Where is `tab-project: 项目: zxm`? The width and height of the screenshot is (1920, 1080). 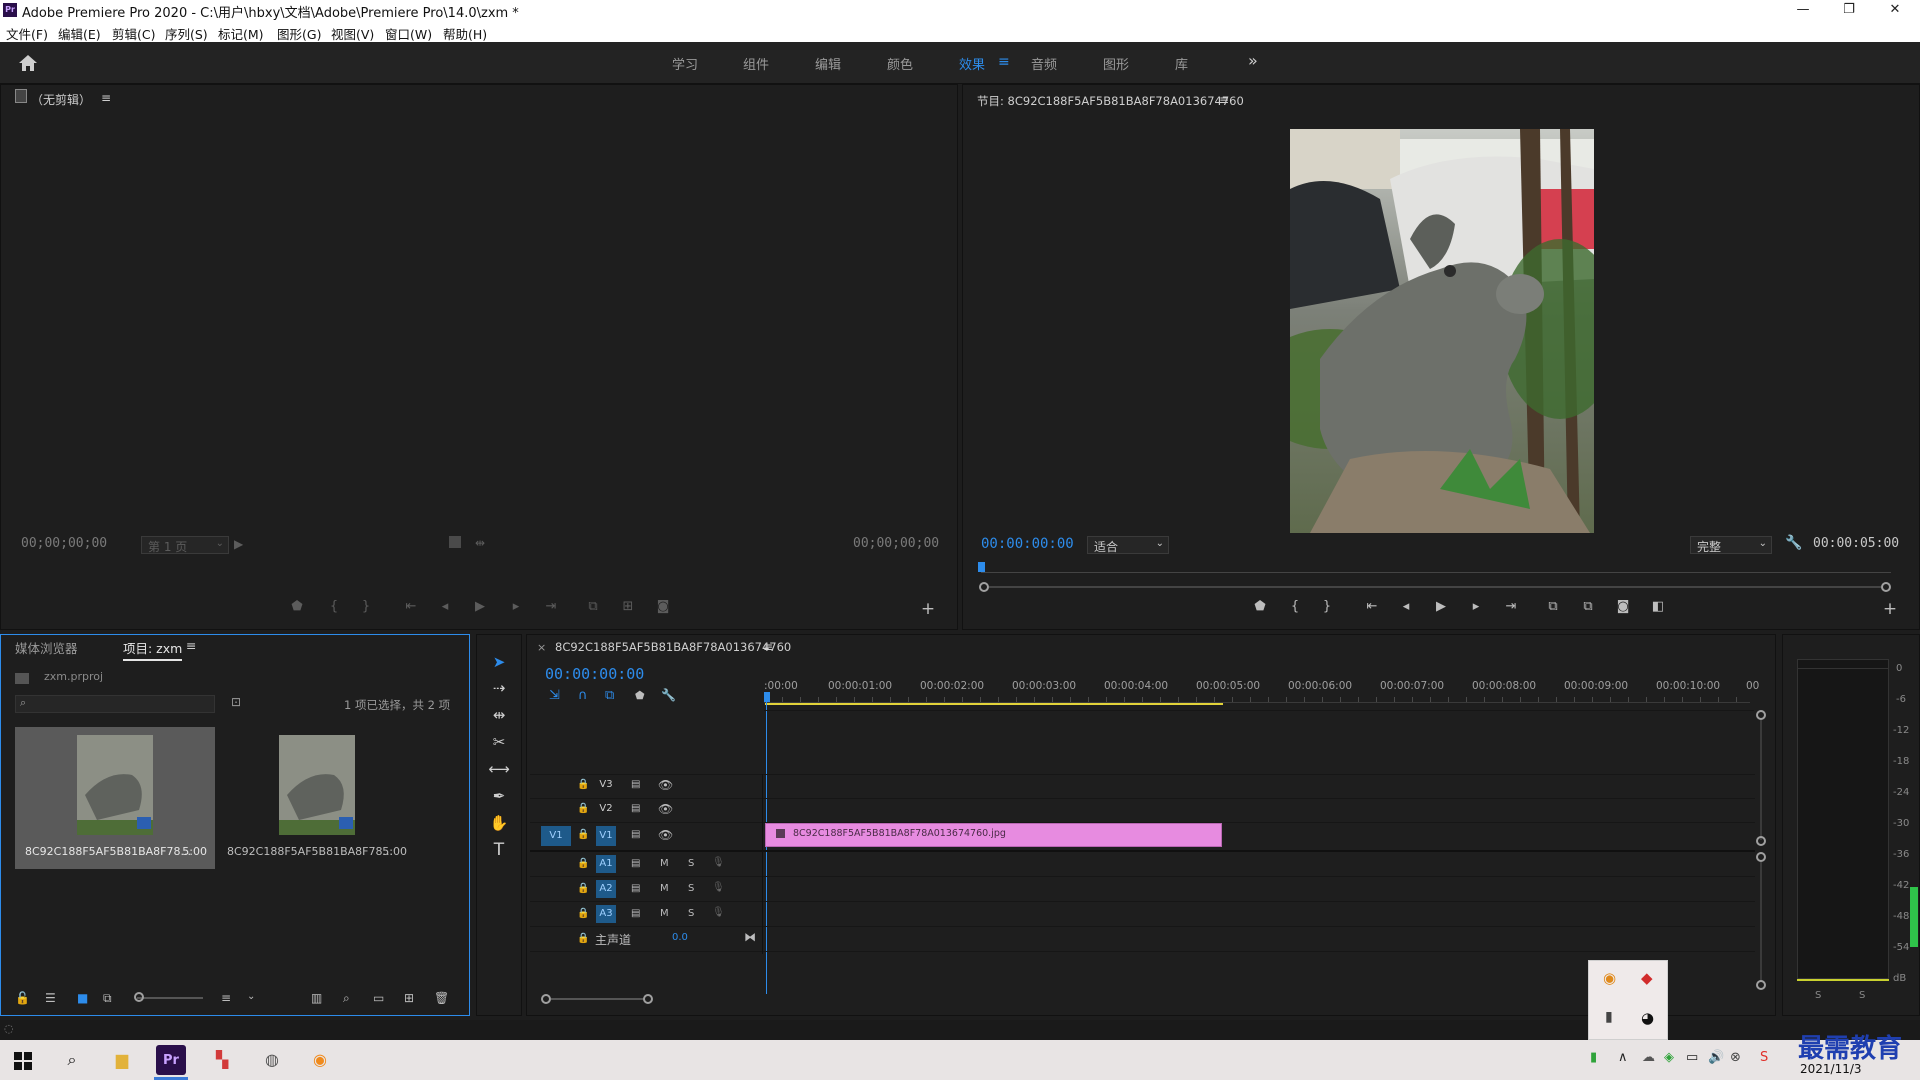
tab-project: 项目: zxm is located at coordinates (153, 649).